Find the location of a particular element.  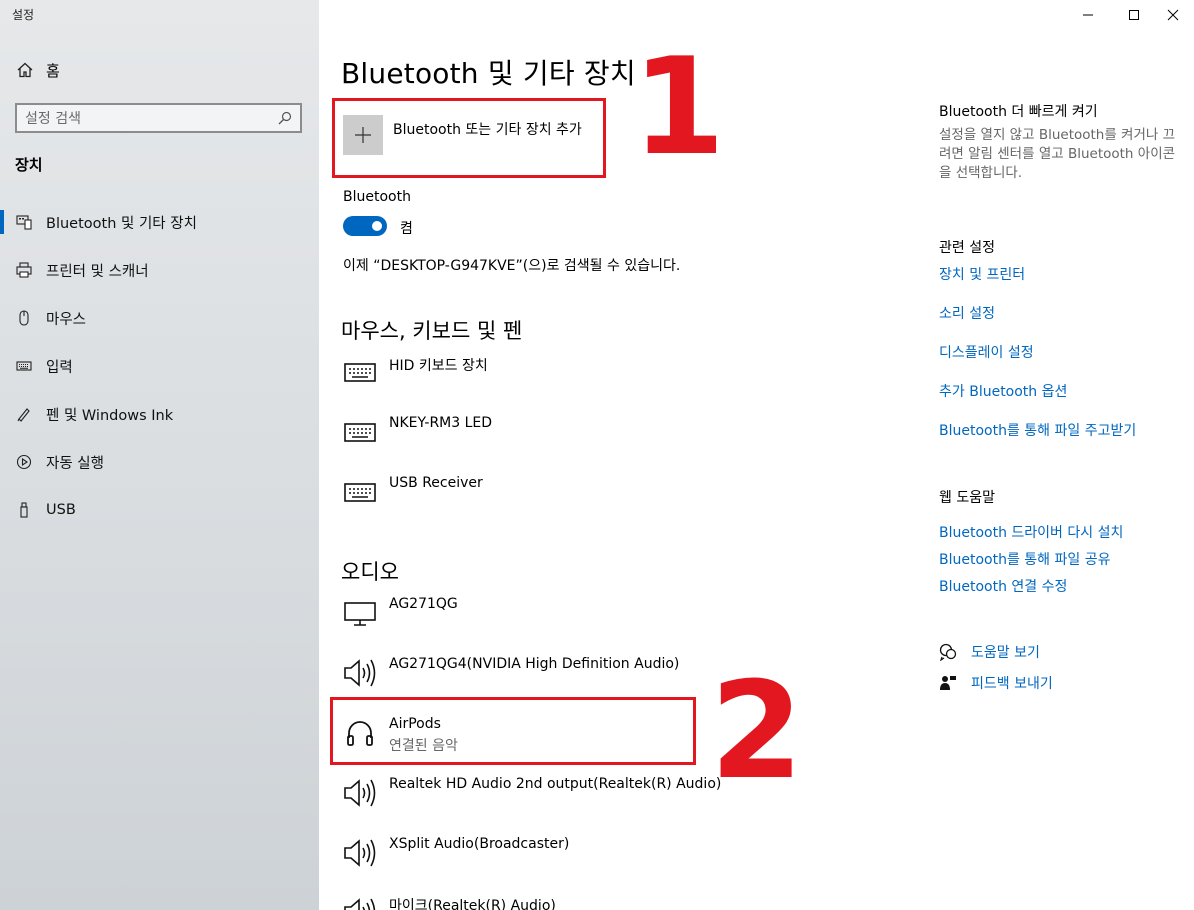

bluetooth-label: Bluetooth is located at coordinates (377, 197).